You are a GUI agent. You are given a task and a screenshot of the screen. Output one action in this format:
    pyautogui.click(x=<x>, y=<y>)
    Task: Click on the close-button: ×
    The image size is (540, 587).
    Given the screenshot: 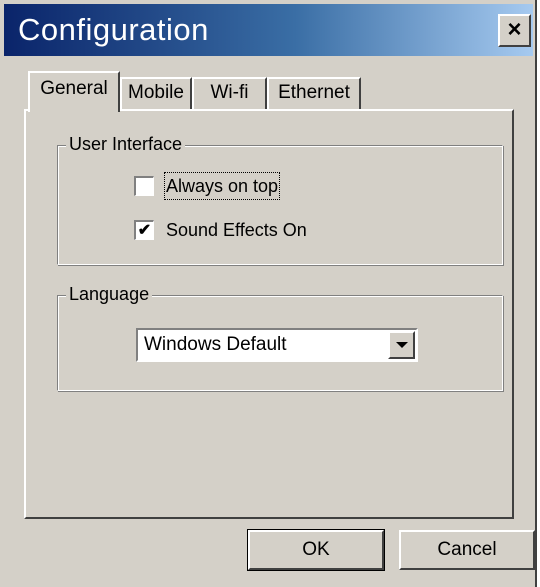 What is the action you would take?
    pyautogui.click(x=514, y=30)
    